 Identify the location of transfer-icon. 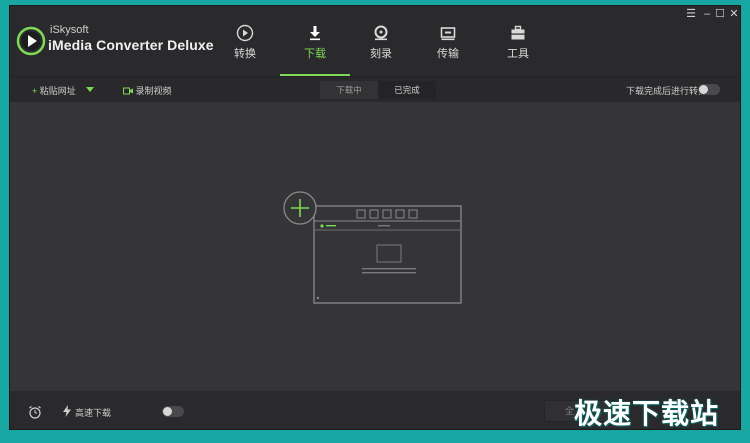
(448, 34).